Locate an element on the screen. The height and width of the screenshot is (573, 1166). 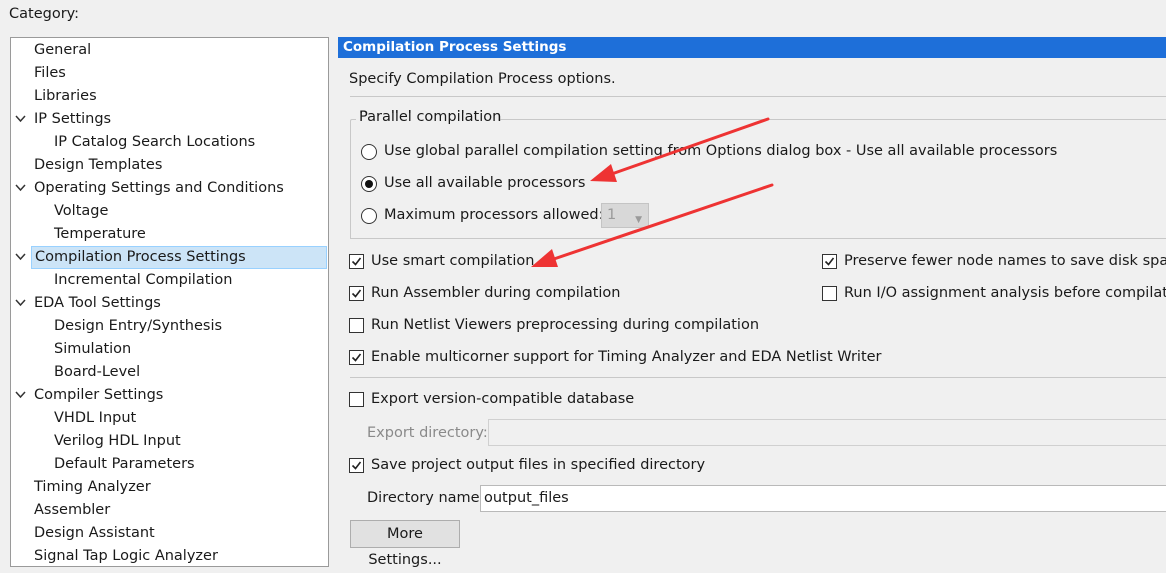
radio-global-setting is located at coordinates (369, 152).